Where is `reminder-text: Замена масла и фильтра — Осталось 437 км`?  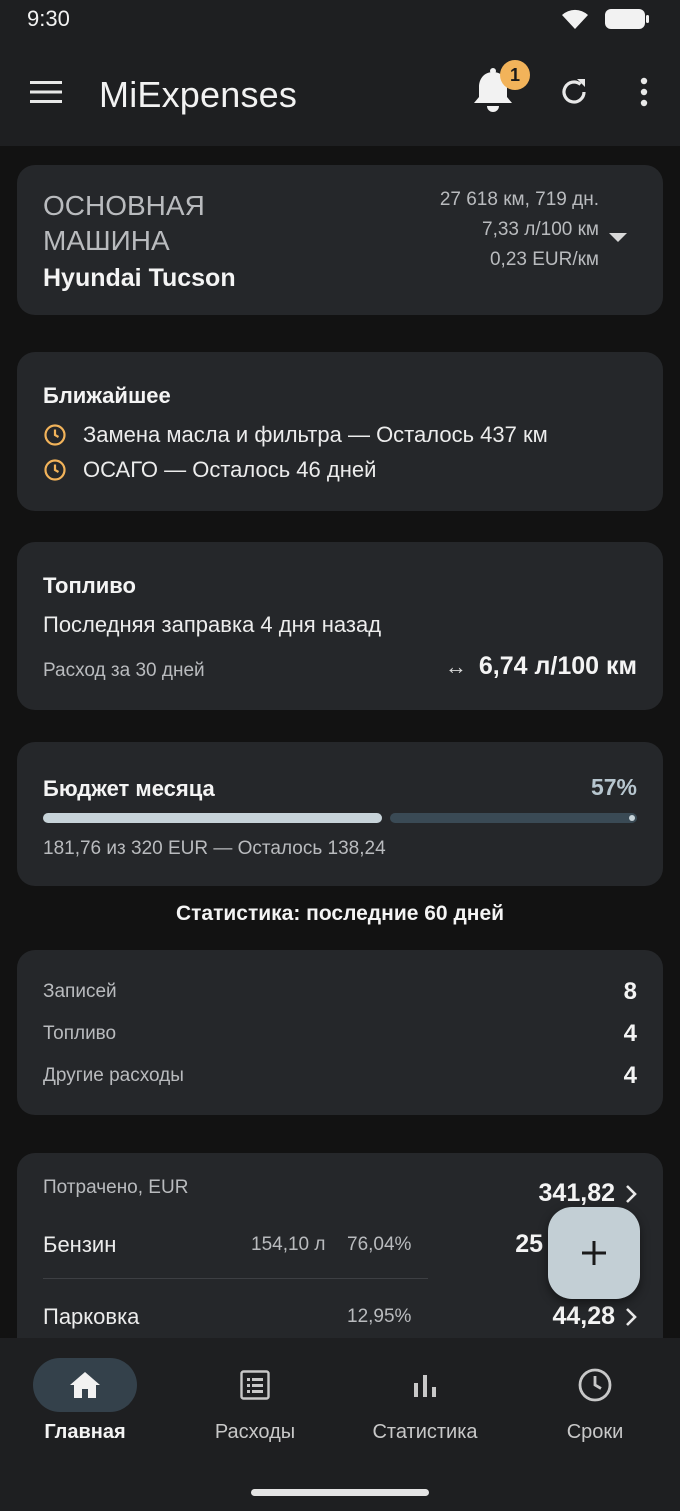
reminder-text: Замена масла и фильтра — Осталось 437 км is located at coordinates (315, 434).